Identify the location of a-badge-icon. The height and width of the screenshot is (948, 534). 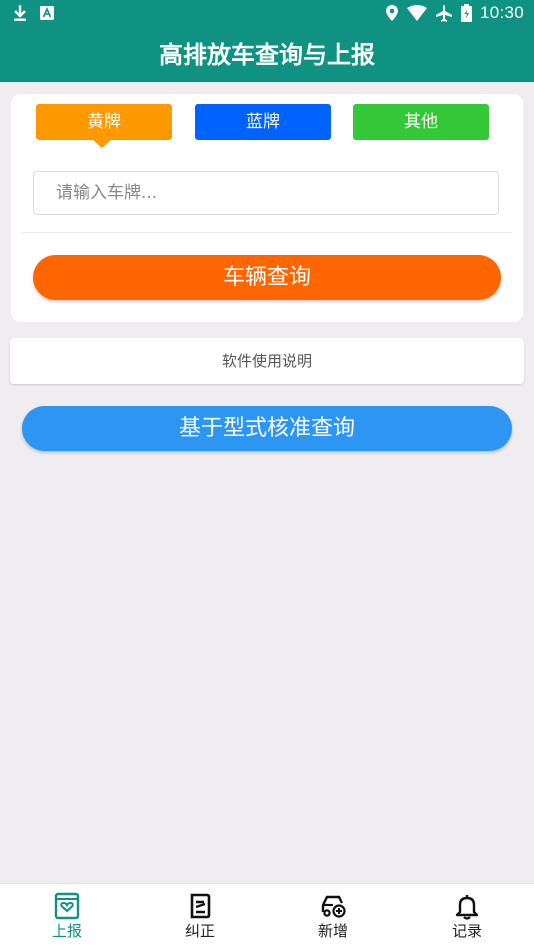
(47, 13).